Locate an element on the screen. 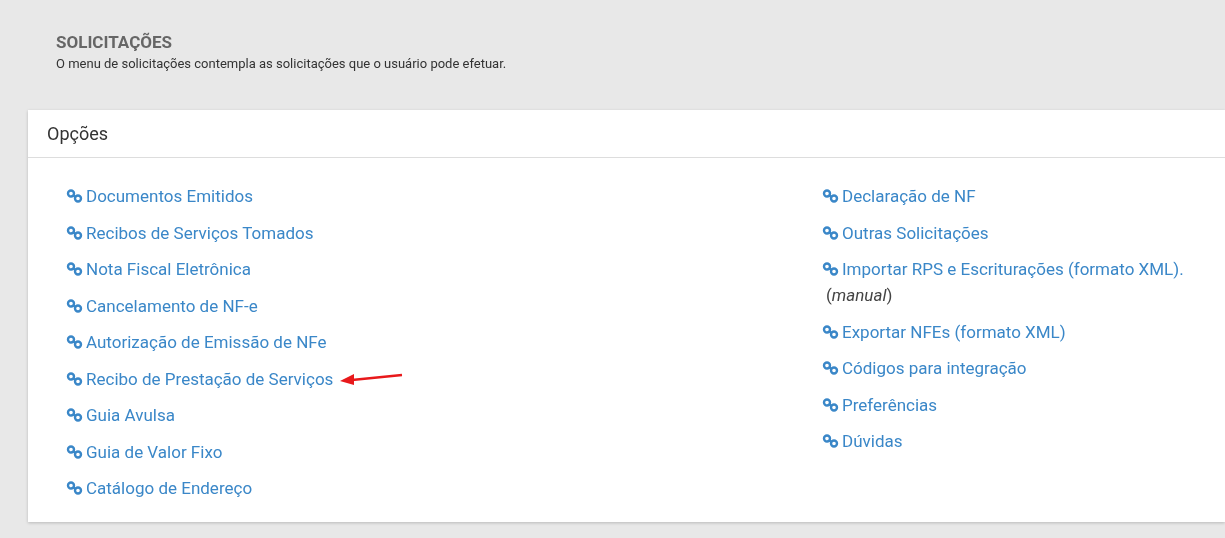  option-link: Recibo de Prestação de Serviços is located at coordinates (210, 378).